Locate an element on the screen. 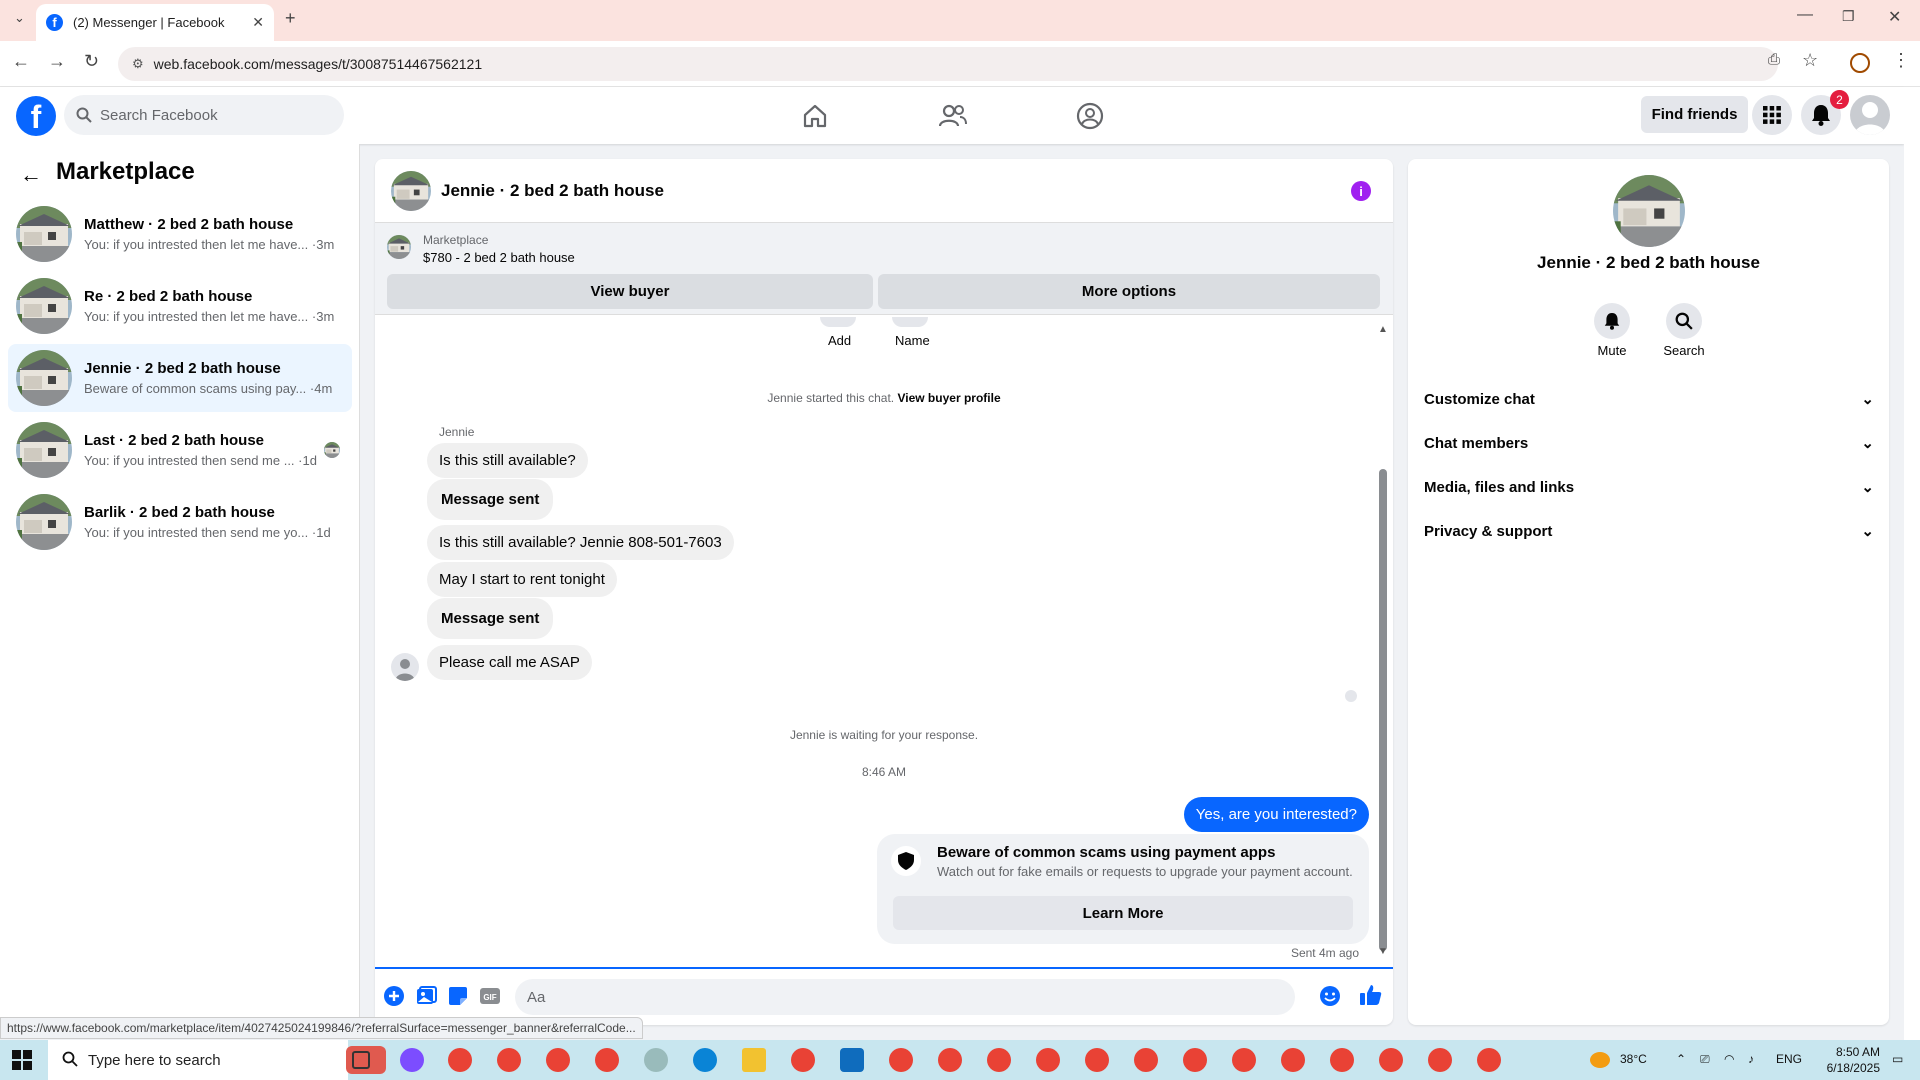  install-app-icon: ⎙ is located at coordinates (1774, 59).